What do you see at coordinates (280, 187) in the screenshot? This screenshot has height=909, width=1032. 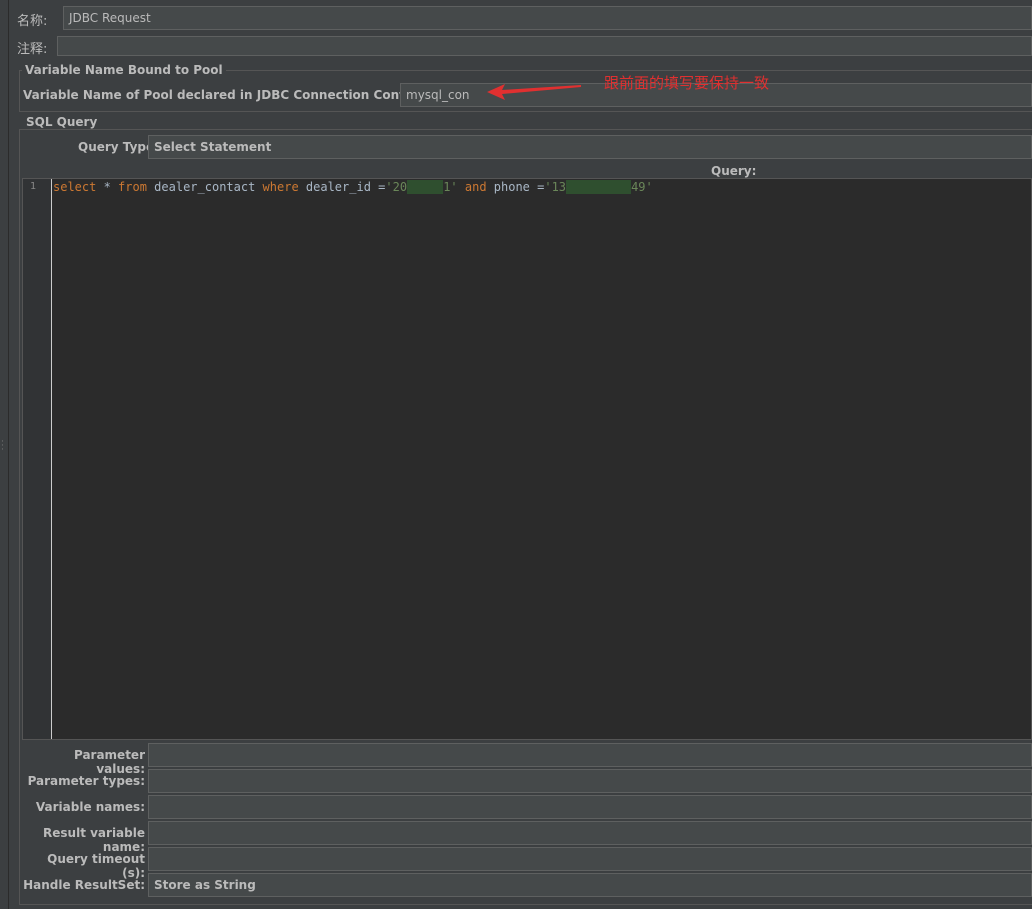 I see `code-keyword-where: where` at bounding box center [280, 187].